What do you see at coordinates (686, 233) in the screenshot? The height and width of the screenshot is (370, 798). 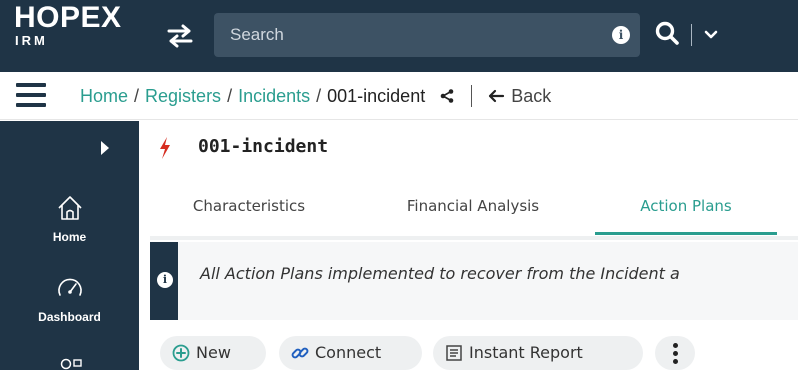 I see `active-tab-underline` at bounding box center [686, 233].